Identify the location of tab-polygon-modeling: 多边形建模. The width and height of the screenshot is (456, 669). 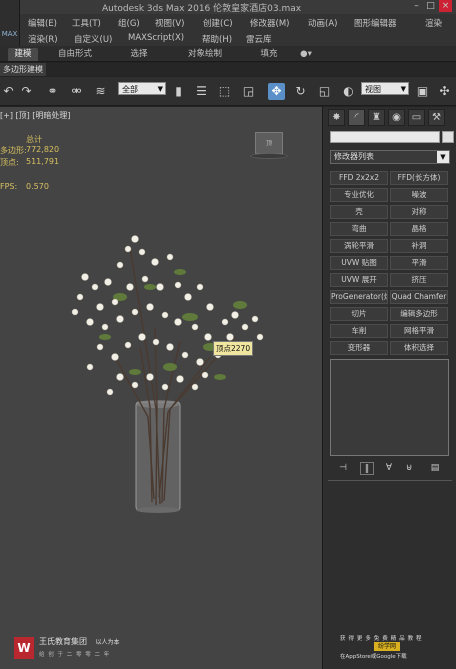
(23, 69).